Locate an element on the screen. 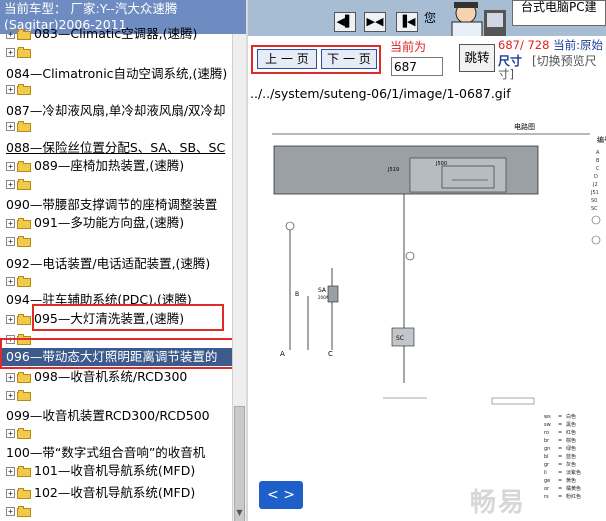  scroll-down-icon: ▼ is located at coordinates (239, 512).